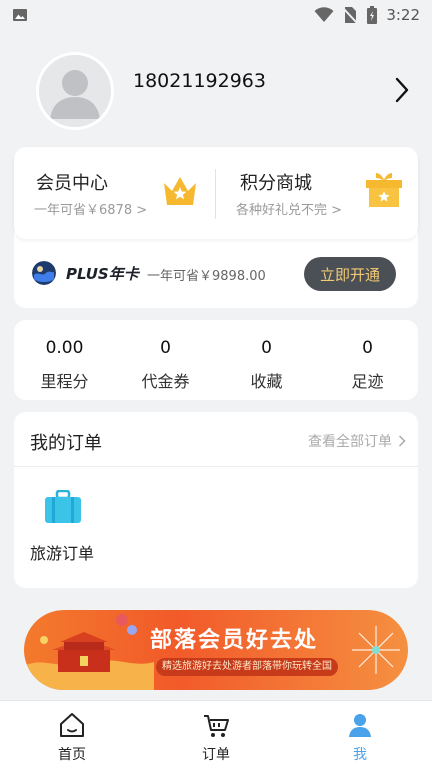 The width and height of the screenshot is (432, 768). Describe the element at coordinates (247, 667) in the screenshot. I see `banner-subtitle: 精选旅游好去处游者部落带你玩转全国` at that location.